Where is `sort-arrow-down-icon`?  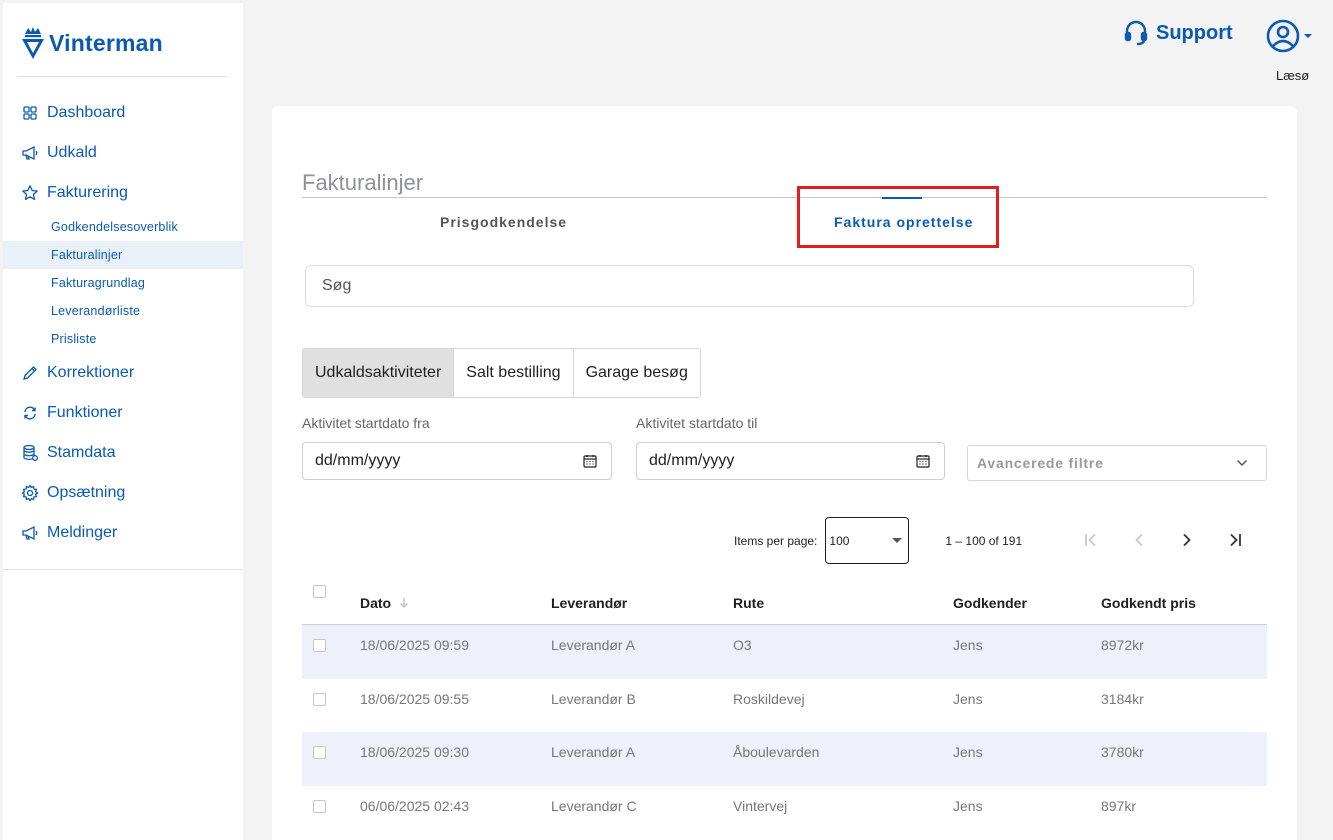 sort-arrow-down-icon is located at coordinates (404, 603).